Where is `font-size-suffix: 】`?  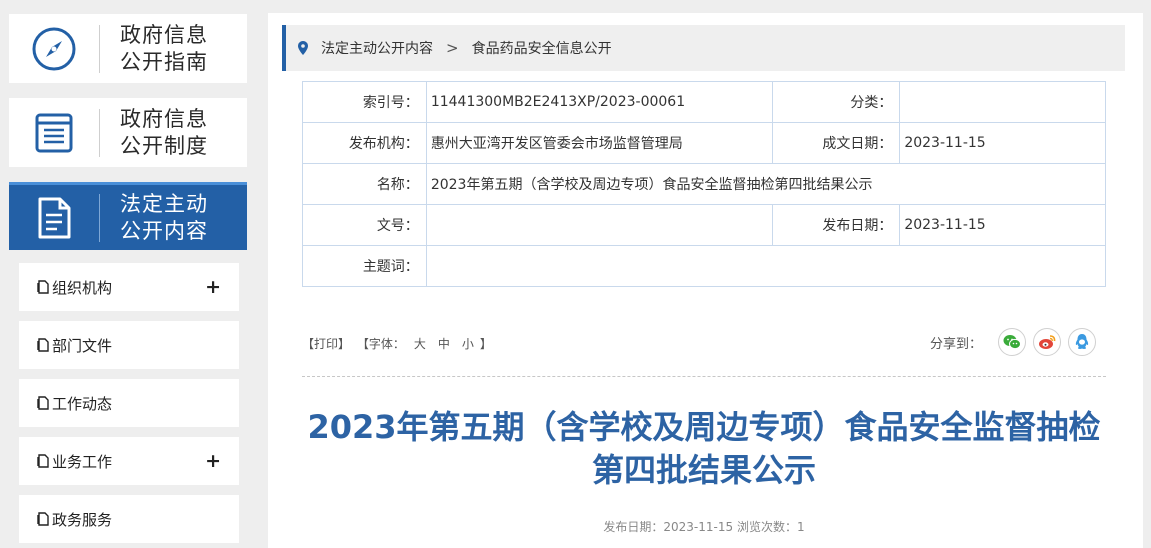
font-size-suffix: 】 is located at coordinates (485, 344).